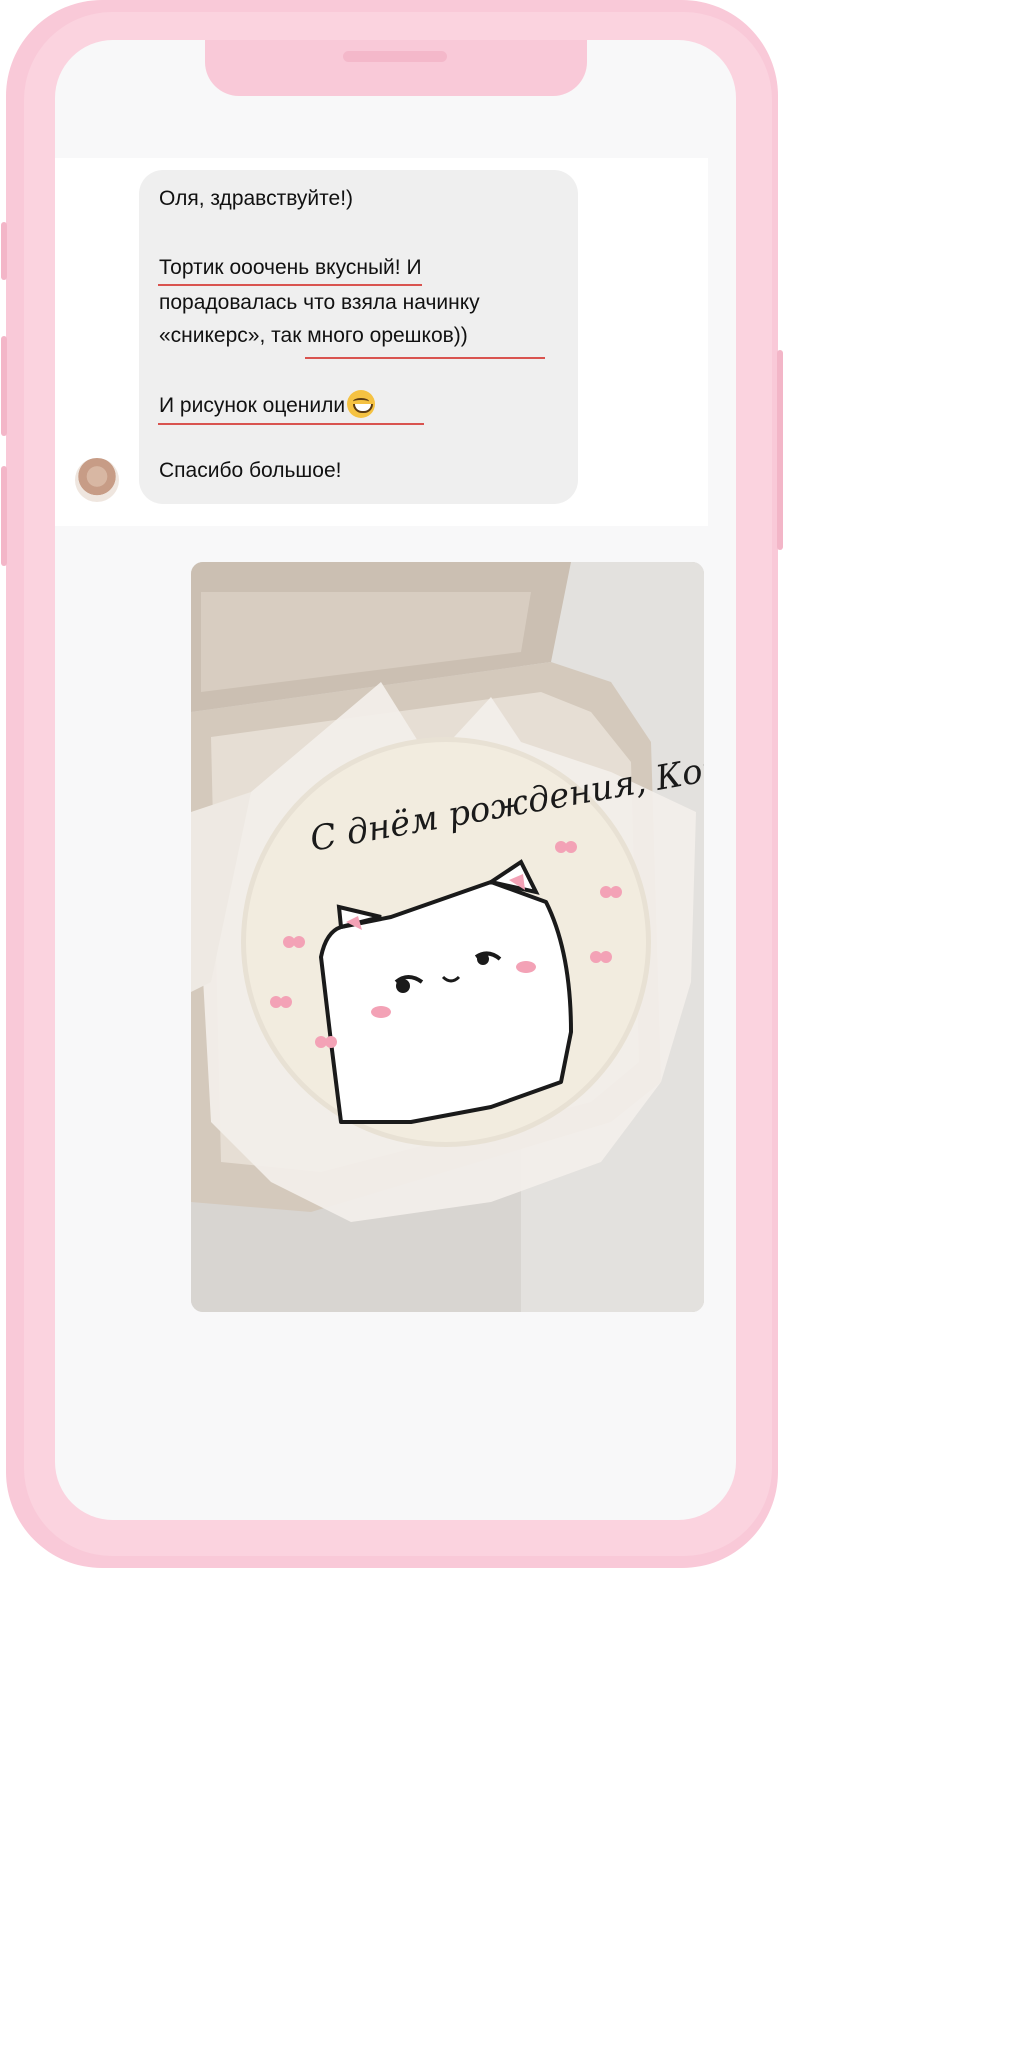 Image resolution: width=1028 pixels, height=2057 pixels. I want to click on message-line-2: порадовалась что взяла начинку, so click(319, 302).